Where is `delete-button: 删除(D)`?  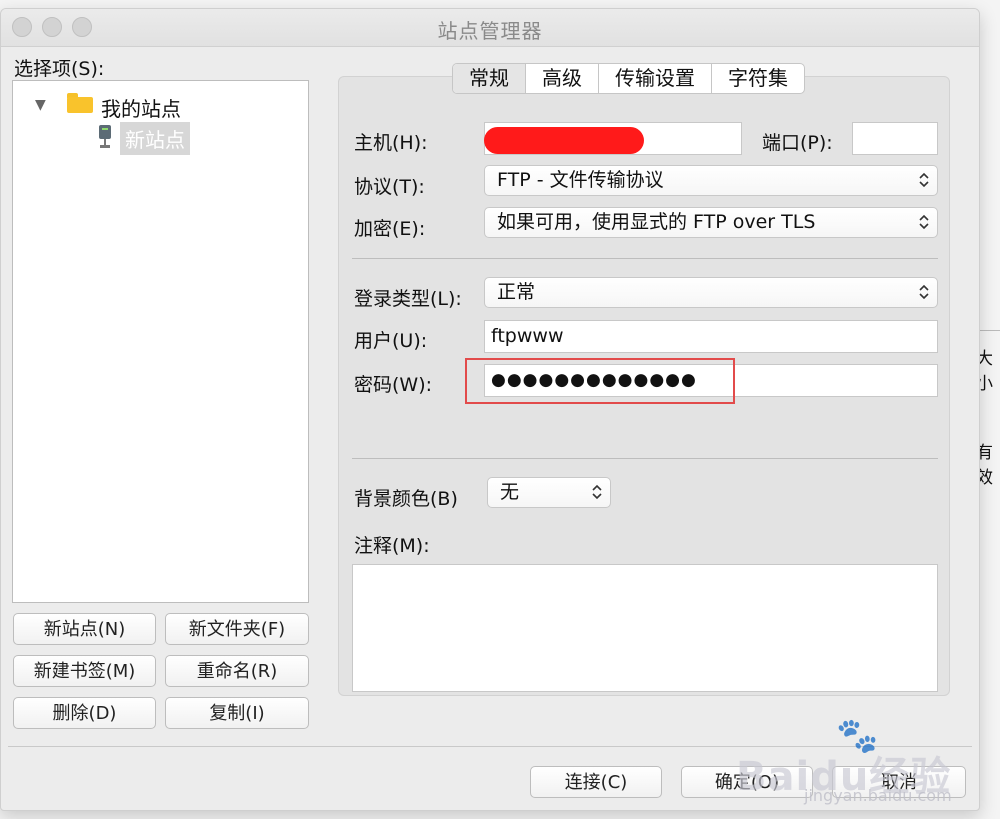 delete-button: 删除(D) is located at coordinates (84, 713).